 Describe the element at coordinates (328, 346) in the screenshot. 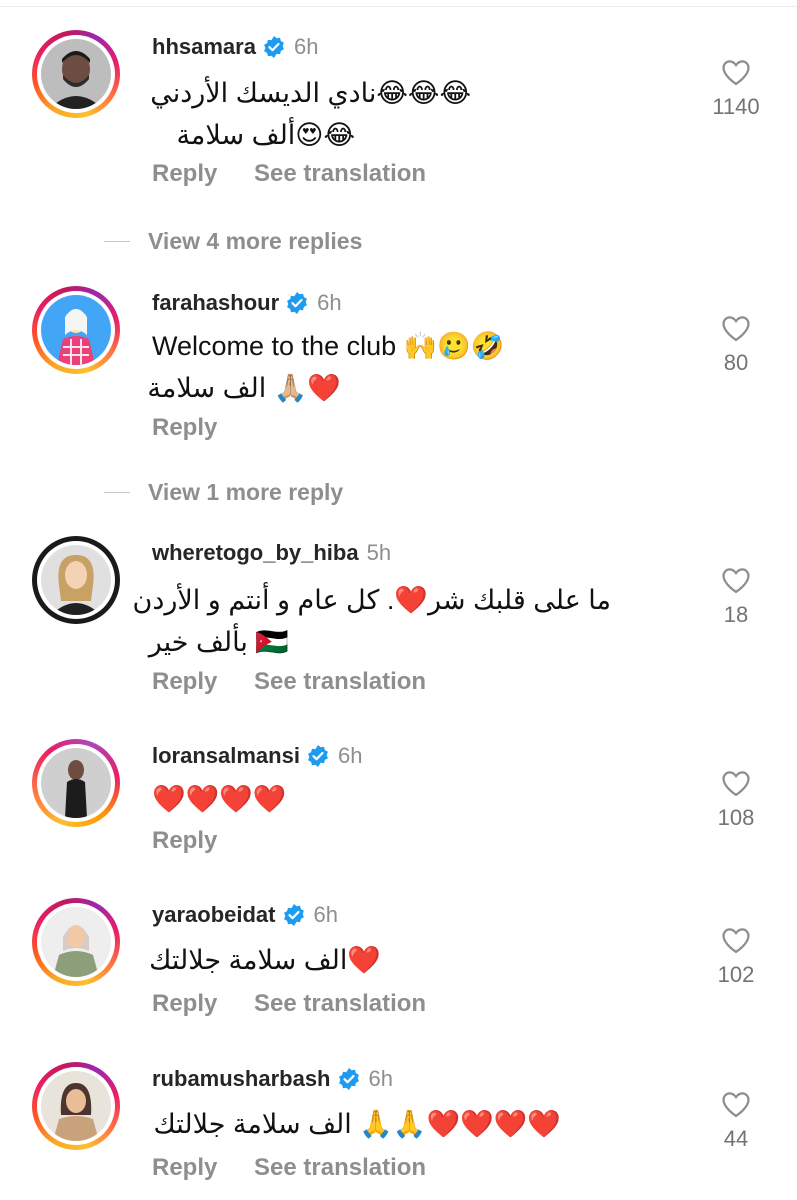

I see `comment-text-line-1: Welcome to the club 🙌🥲🤣` at that location.